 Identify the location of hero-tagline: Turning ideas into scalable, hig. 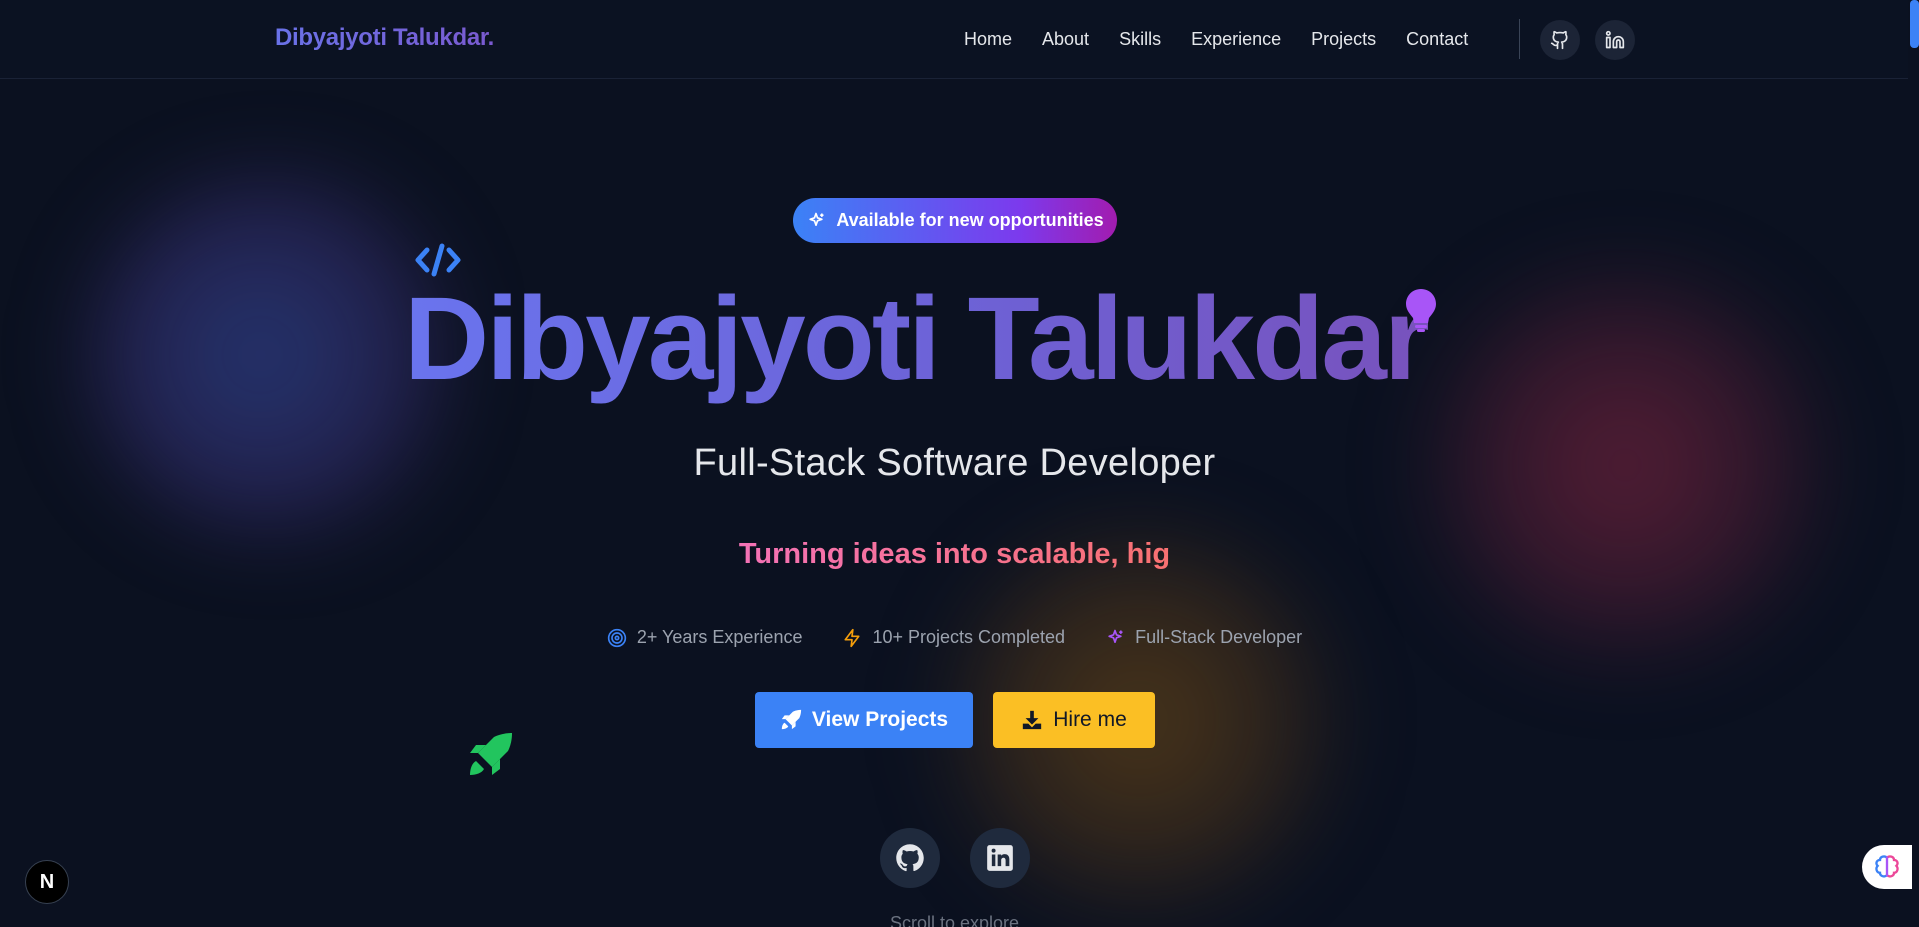
(954, 554).